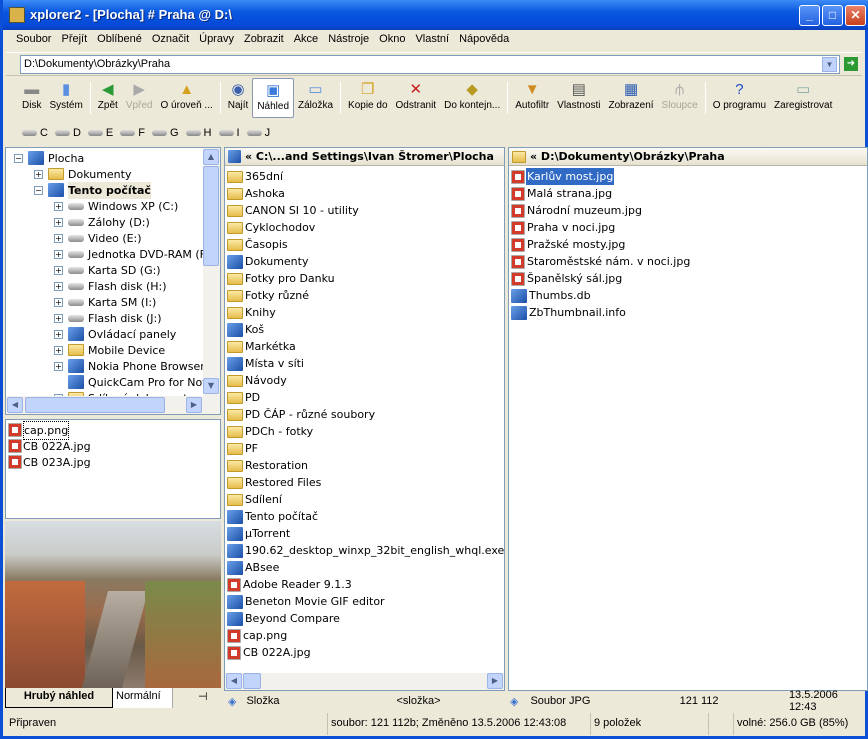  I want to click on file-item: Koš, so click(364, 329).